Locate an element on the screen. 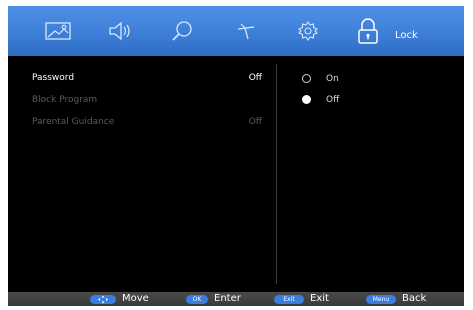 The width and height of the screenshot is (473, 310). active-tab-label: Lock is located at coordinates (406, 35).